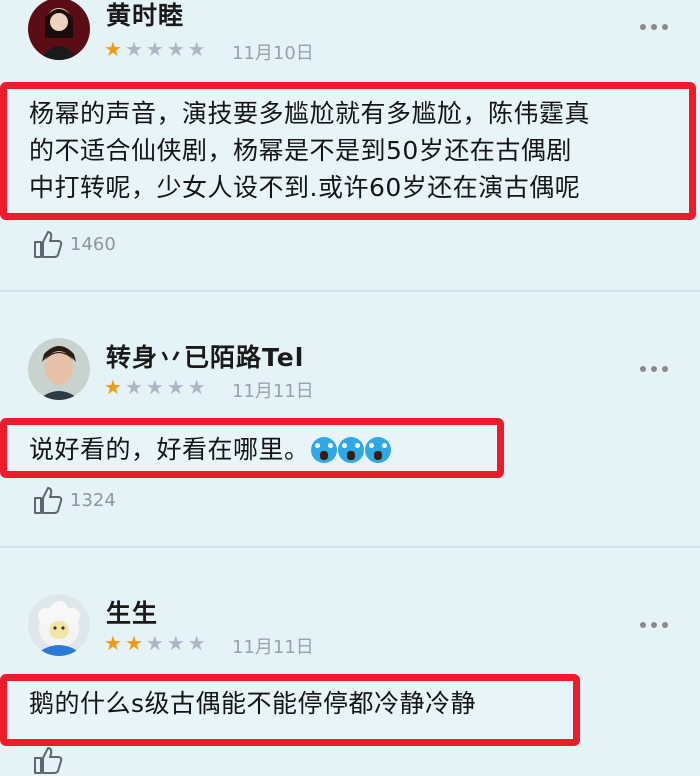 The height and width of the screenshot is (776, 700). I want to click on comment-line: 说好看的，好看在哪里。, so click(169, 449).